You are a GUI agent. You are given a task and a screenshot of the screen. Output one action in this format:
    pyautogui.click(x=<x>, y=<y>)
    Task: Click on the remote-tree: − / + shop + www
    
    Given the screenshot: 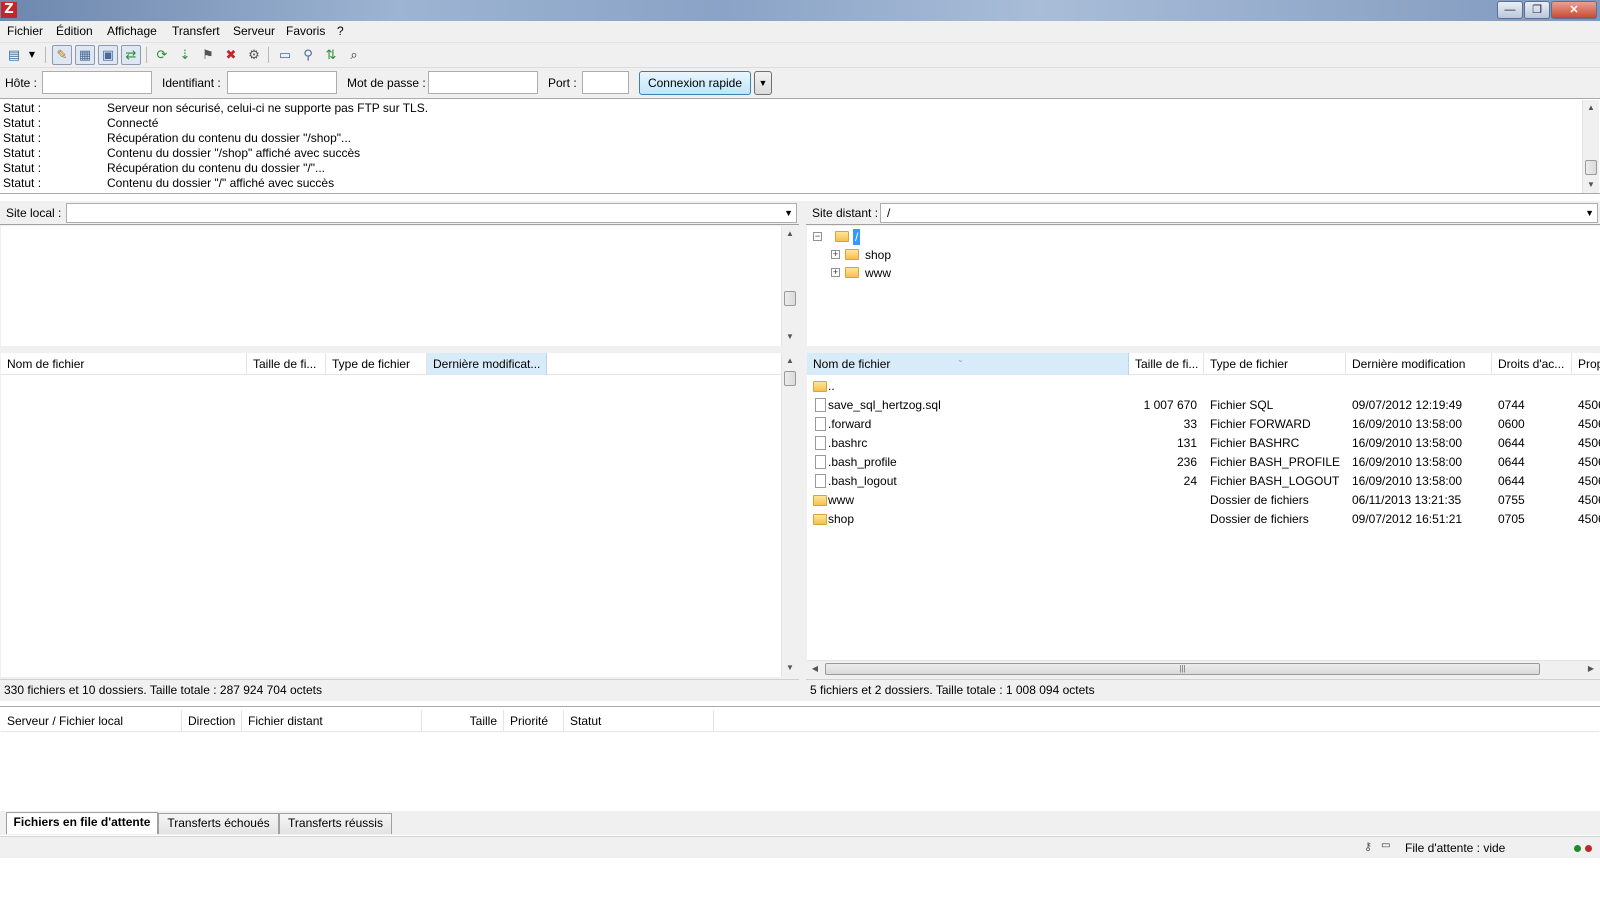 What is the action you would take?
    pyautogui.click(x=1203, y=286)
    